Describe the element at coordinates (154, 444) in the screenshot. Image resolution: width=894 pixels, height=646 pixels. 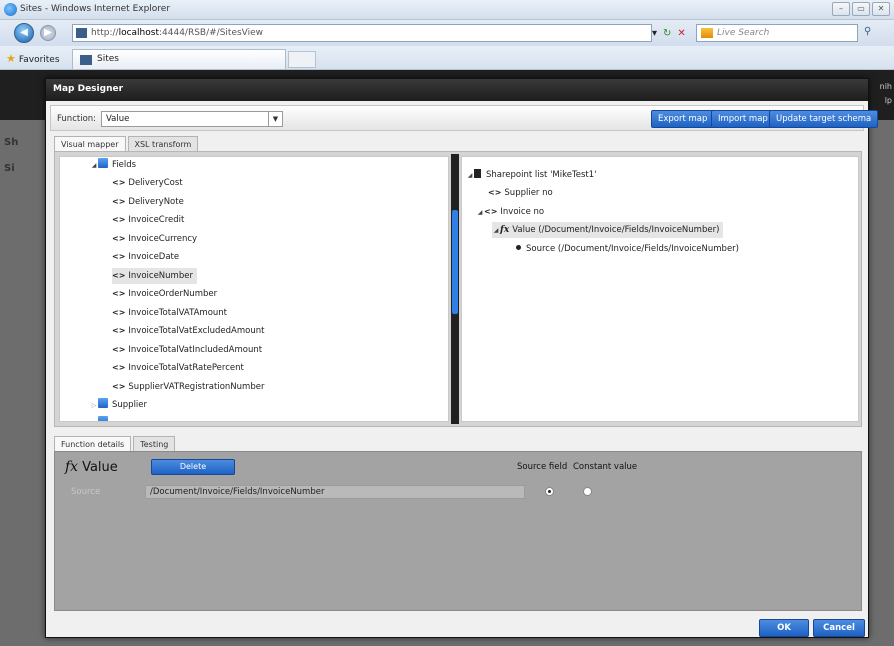
I see `tab-testing: Testing` at that location.